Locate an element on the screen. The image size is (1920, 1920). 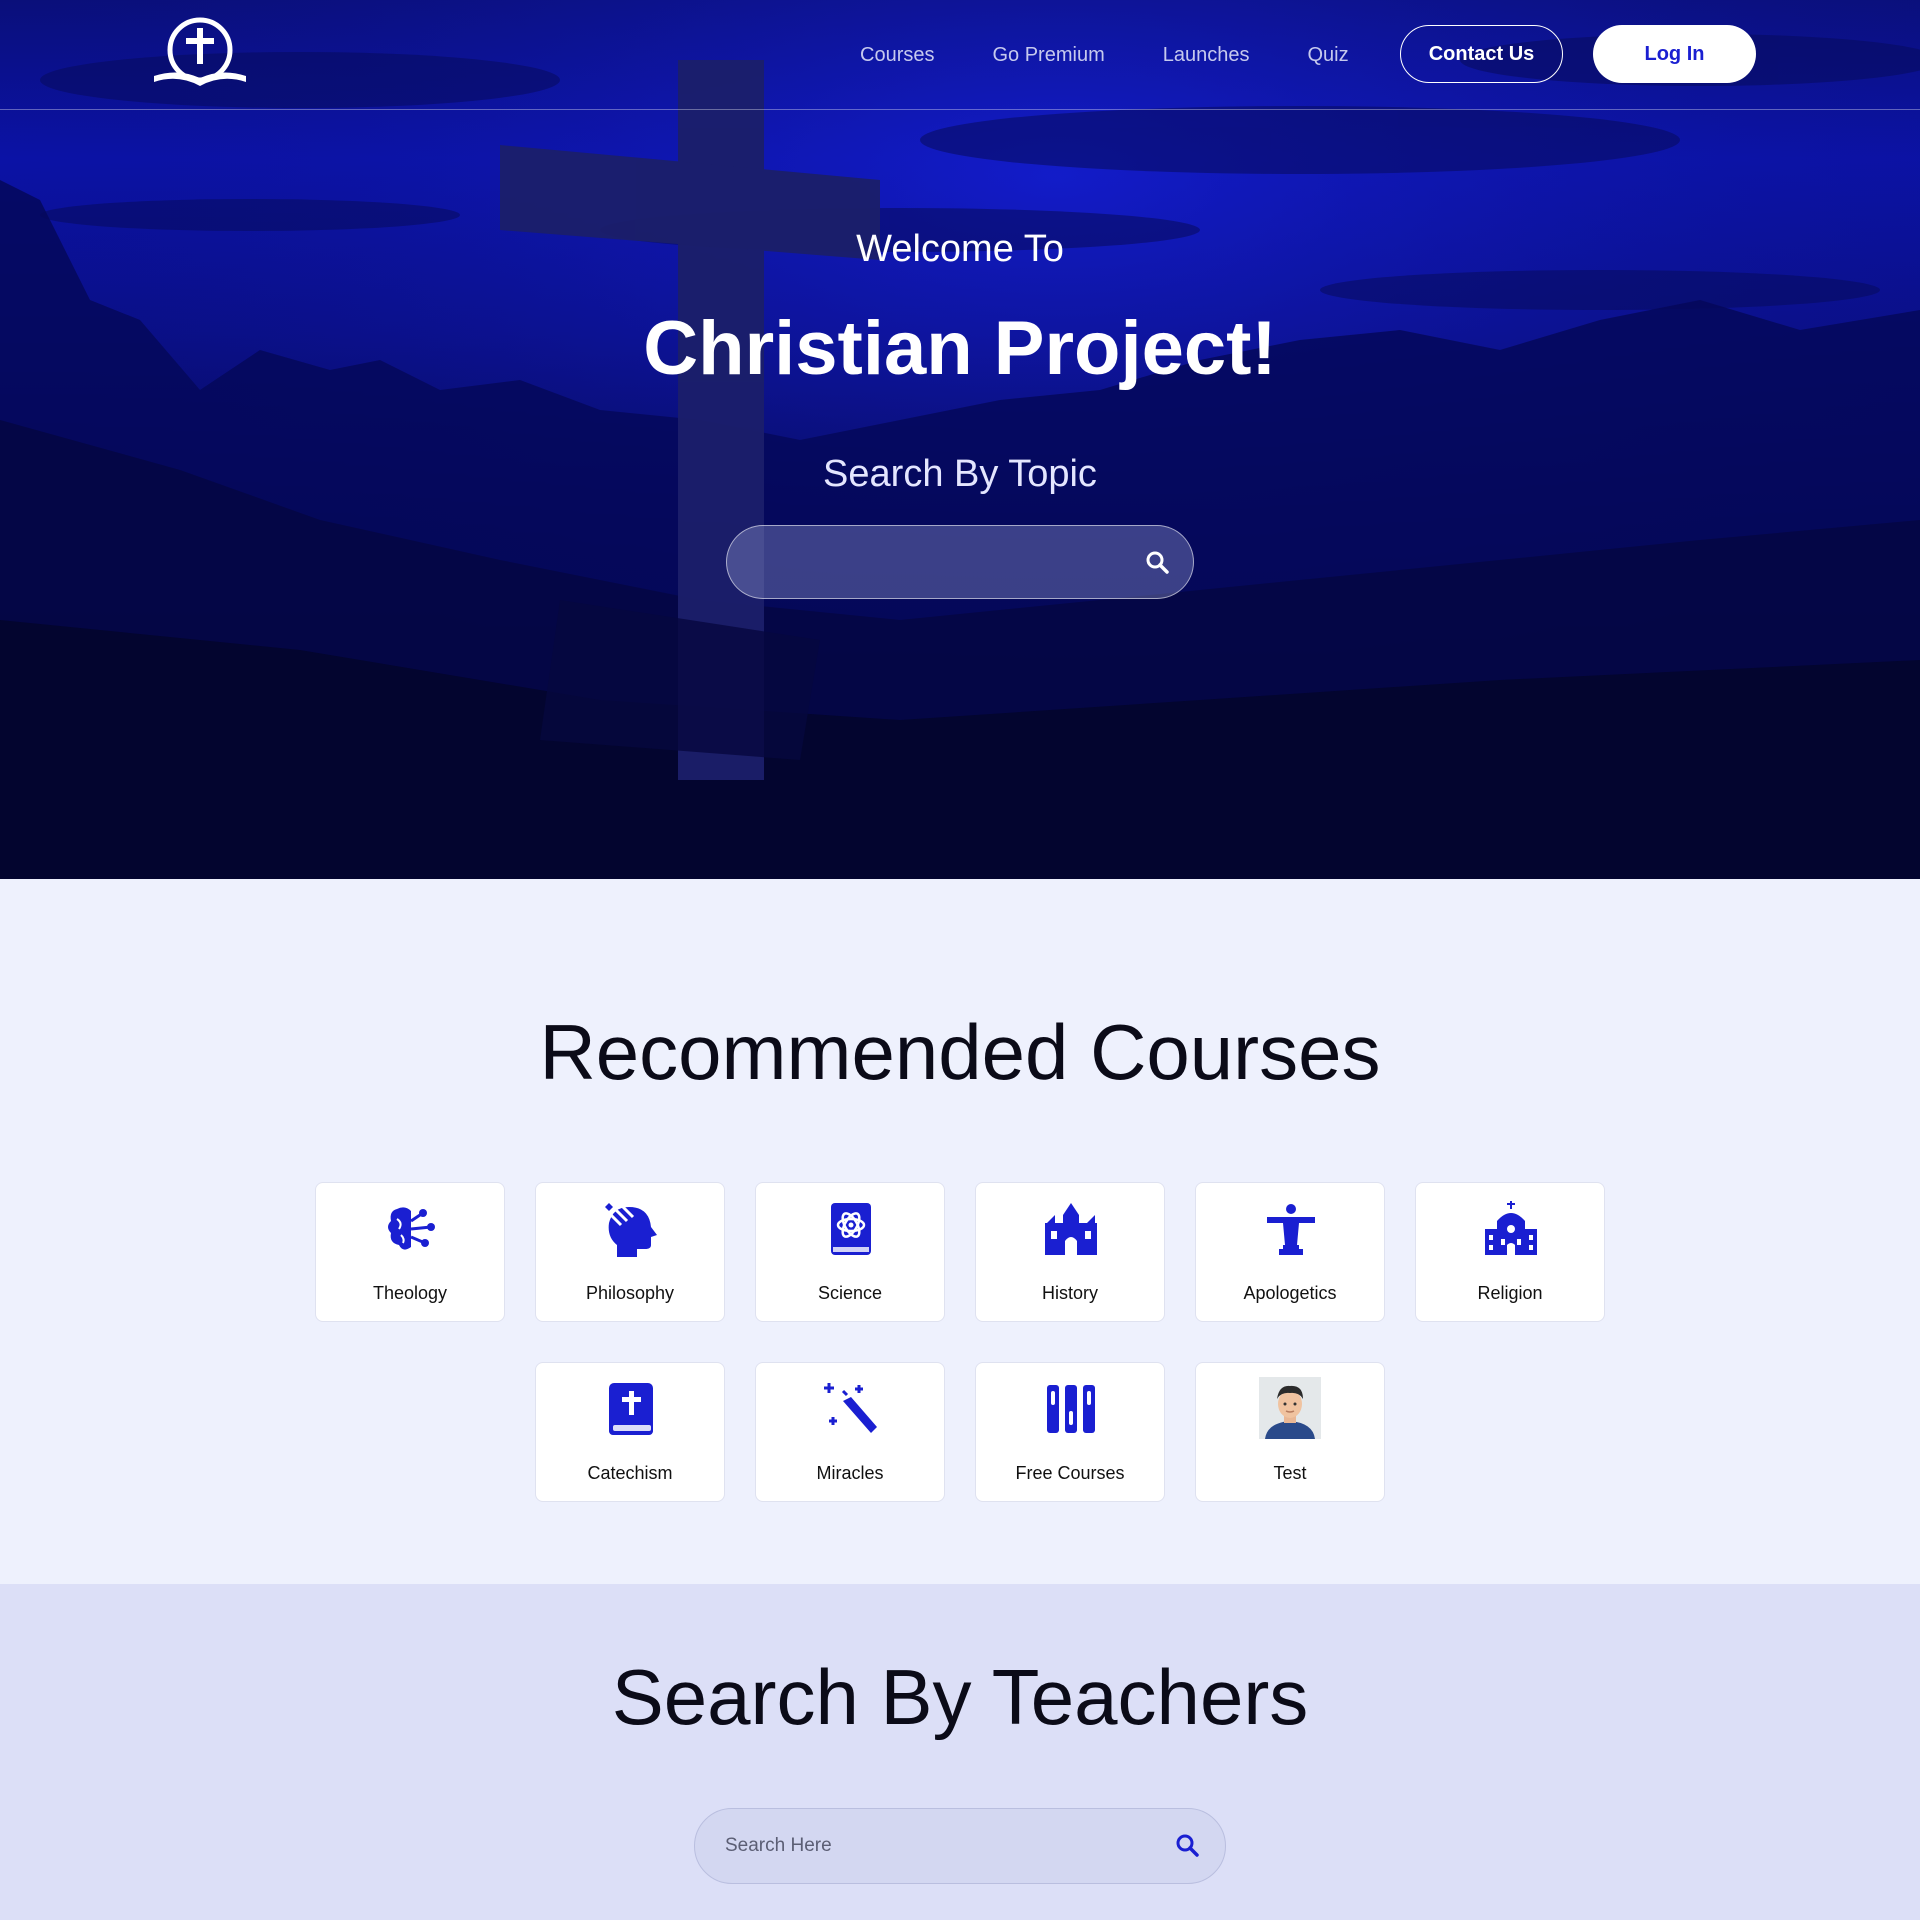
teacher-search-input is located at coordinates (925, 1846).